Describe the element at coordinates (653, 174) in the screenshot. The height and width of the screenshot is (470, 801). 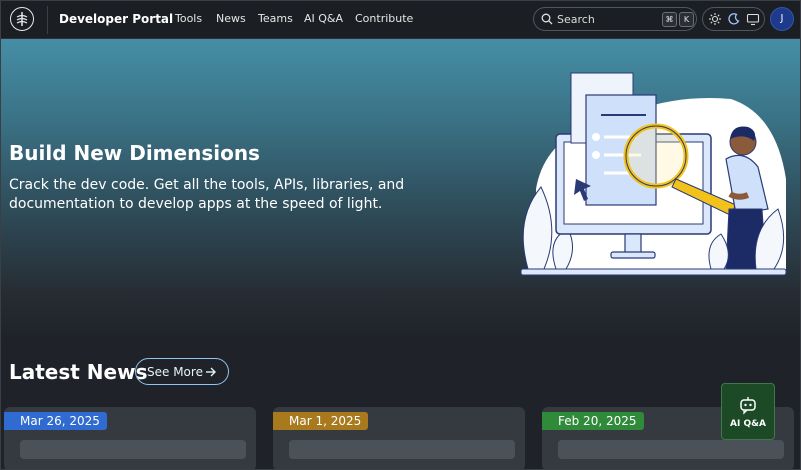
I see `developer-illustration` at that location.